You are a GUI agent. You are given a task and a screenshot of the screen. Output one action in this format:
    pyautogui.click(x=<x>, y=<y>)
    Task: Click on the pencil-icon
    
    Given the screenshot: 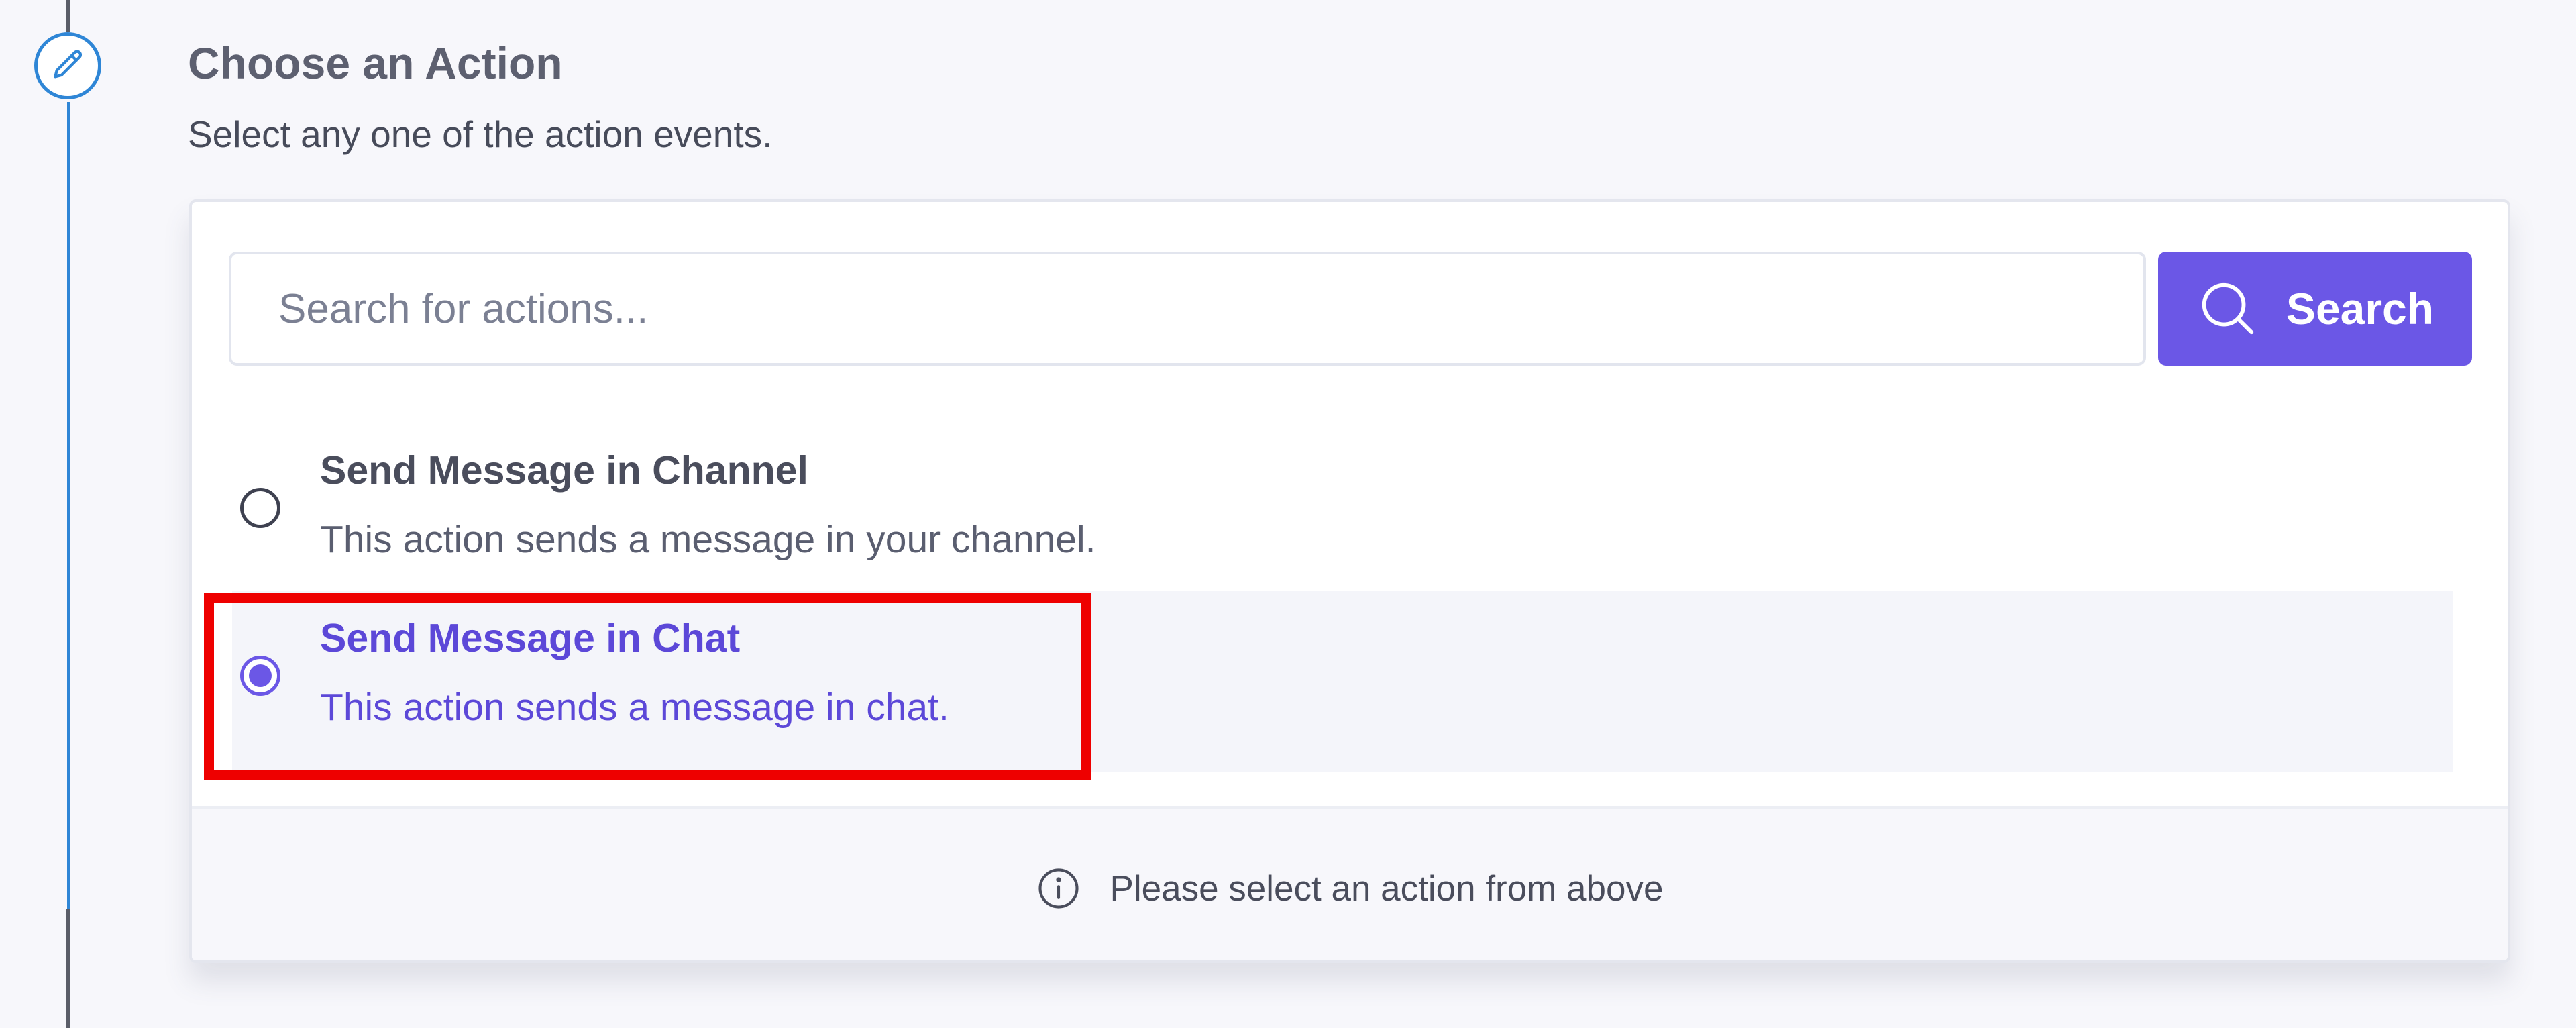 What is the action you would take?
    pyautogui.click(x=68, y=64)
    